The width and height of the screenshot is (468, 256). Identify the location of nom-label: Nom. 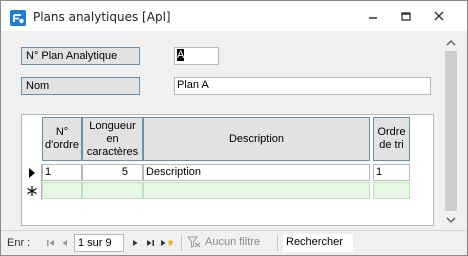
(80, 86).